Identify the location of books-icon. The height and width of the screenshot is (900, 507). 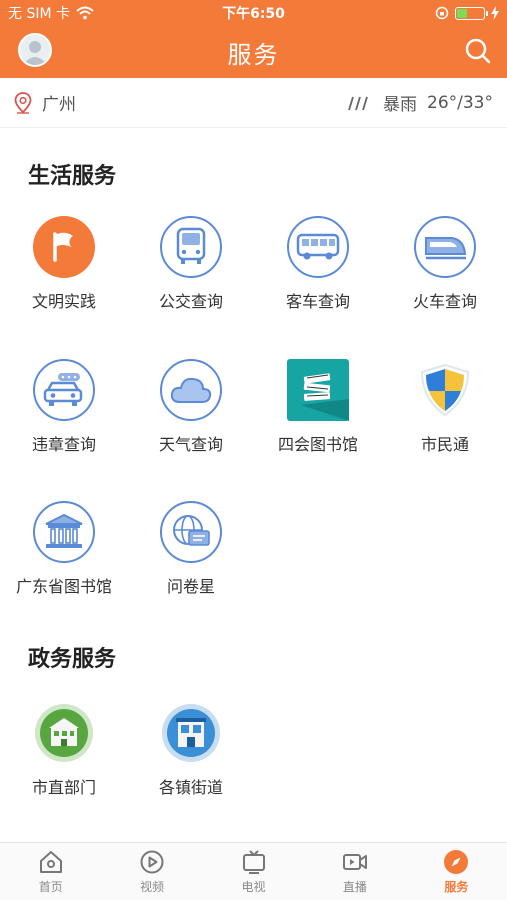
(318, 390).